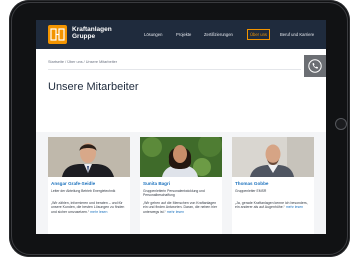 This screenshot has height=257, width=354. Describe the element at coordinates (341, 124) in the screenshot. I see `tablet-home-button` at that location.